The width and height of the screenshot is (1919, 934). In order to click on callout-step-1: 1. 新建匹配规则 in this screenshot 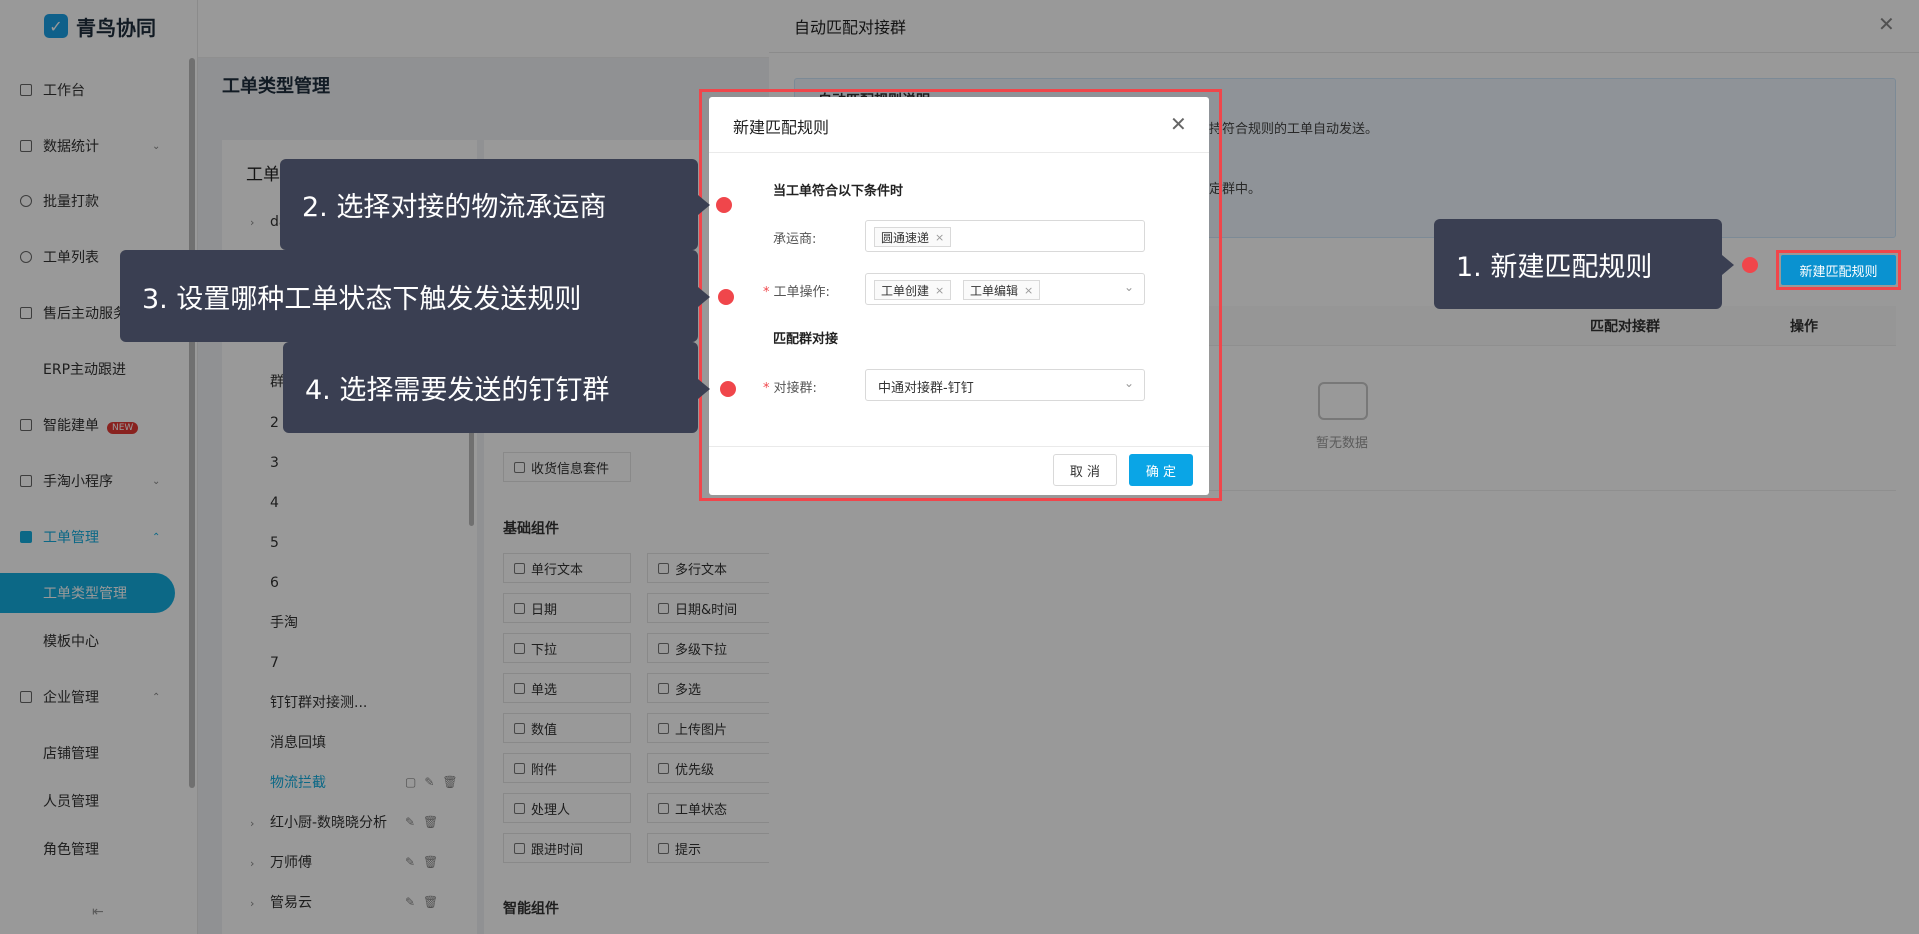, I will do `click(1578, 264)`.